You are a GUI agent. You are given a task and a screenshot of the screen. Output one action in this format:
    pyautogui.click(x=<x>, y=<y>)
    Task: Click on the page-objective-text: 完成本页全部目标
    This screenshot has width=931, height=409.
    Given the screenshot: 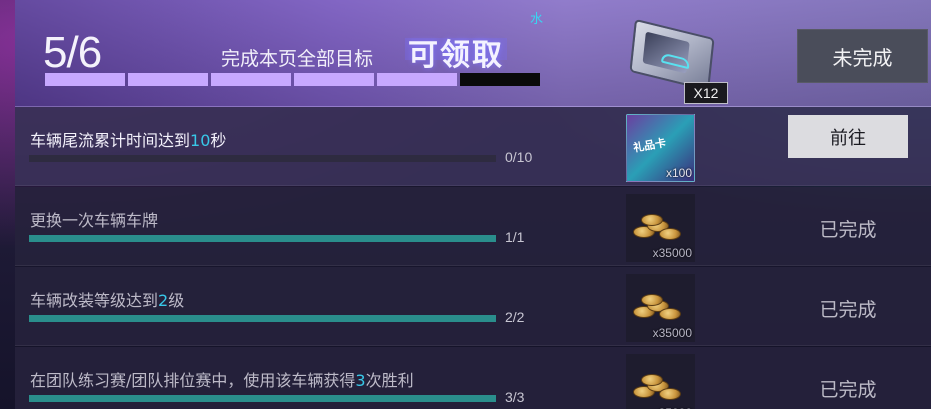 What is the action you would take?
    pyautogui.click(x=297, y=59)
    